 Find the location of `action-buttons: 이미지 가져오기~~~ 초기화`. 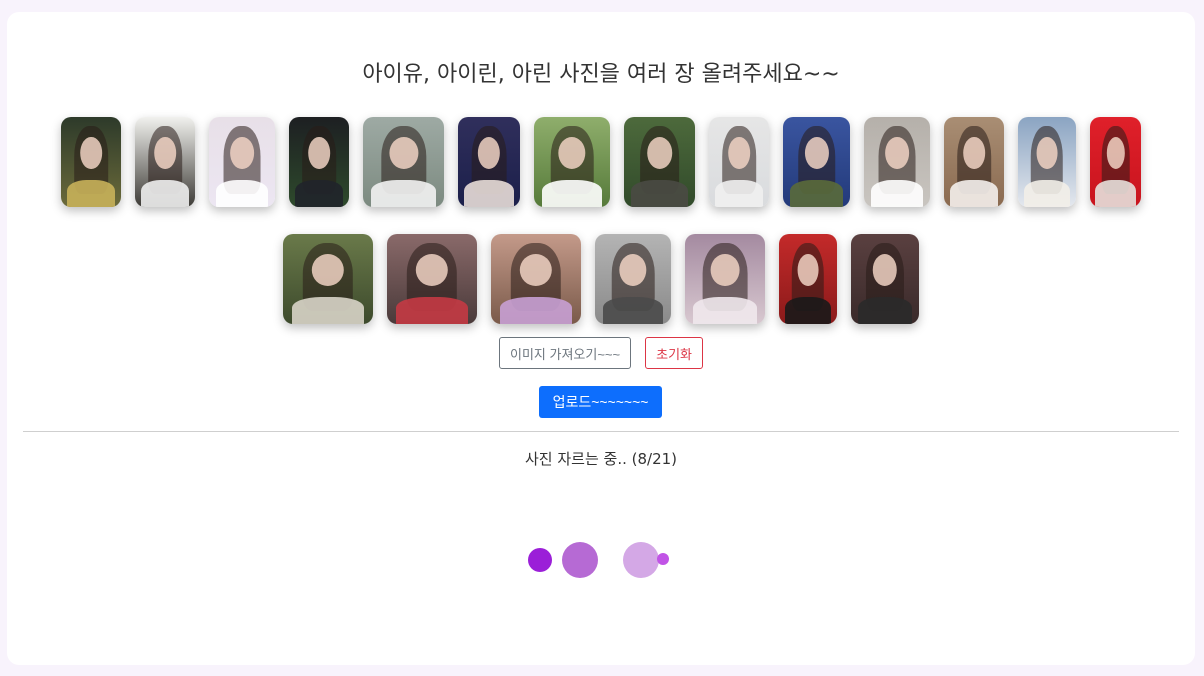

action-buttons: 이미지 가져오기~~~ 초기화 is located at coordinates (601, 353).